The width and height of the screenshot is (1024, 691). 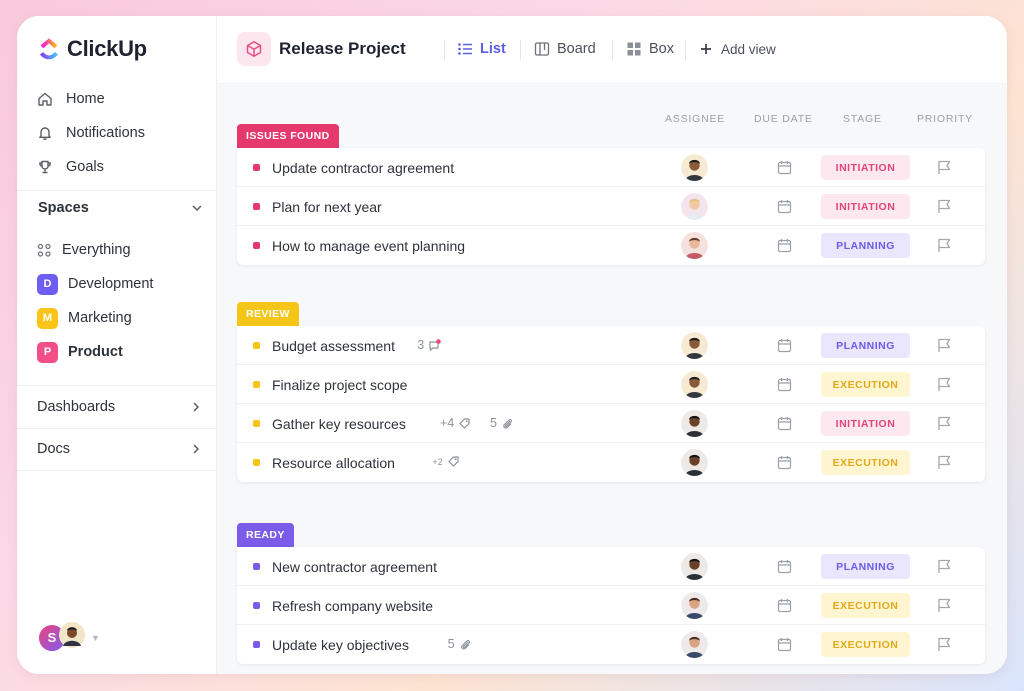 What do you see at coordinates (611, 566) in the screenshot?
I see `task-row: New contractor agreement PLANNING` at bounding box center [611, 566].